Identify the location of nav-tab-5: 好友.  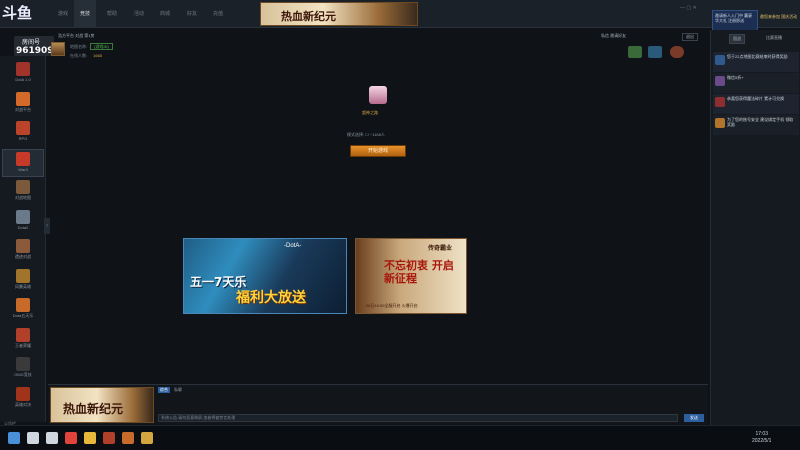
(192, 13).